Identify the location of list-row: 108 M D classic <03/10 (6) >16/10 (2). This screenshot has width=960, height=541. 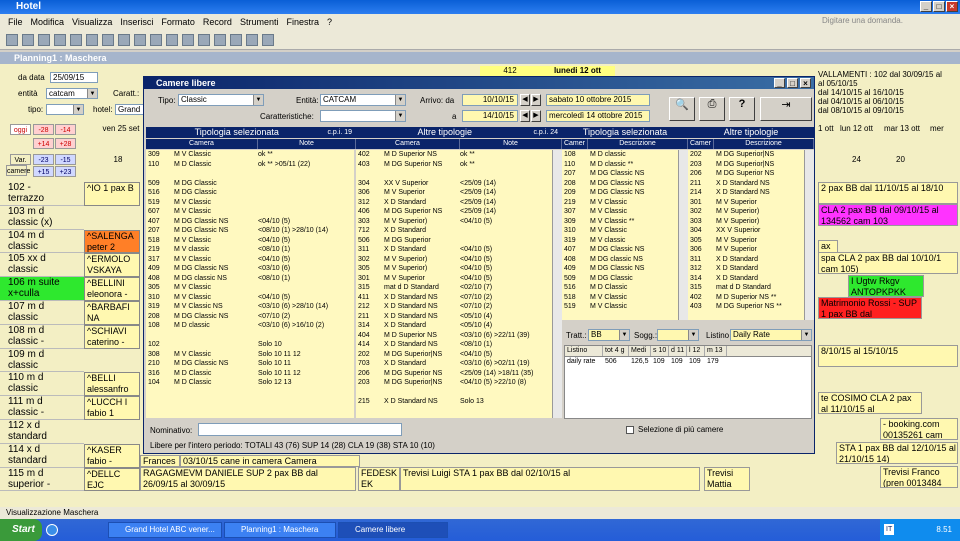
(250, 326).